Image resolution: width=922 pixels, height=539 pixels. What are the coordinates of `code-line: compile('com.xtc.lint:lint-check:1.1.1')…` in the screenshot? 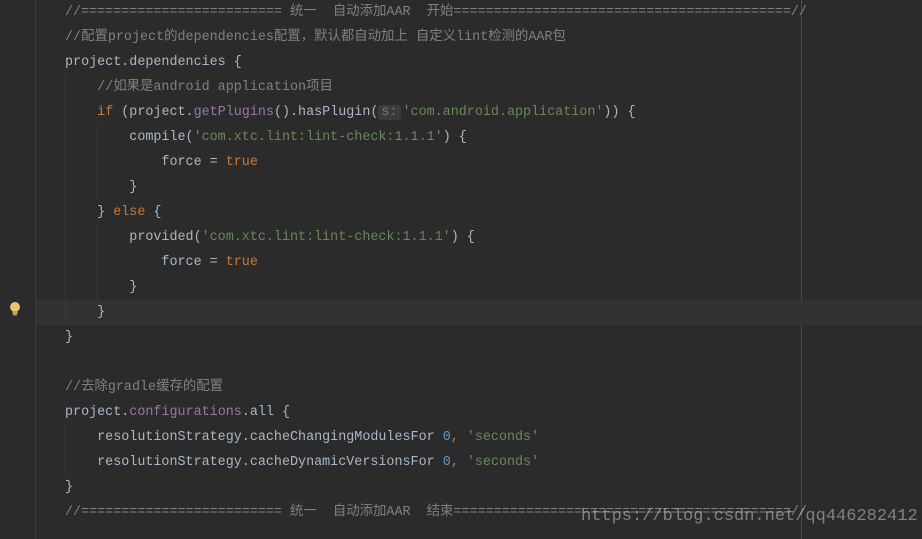 It's located at (479, 137).